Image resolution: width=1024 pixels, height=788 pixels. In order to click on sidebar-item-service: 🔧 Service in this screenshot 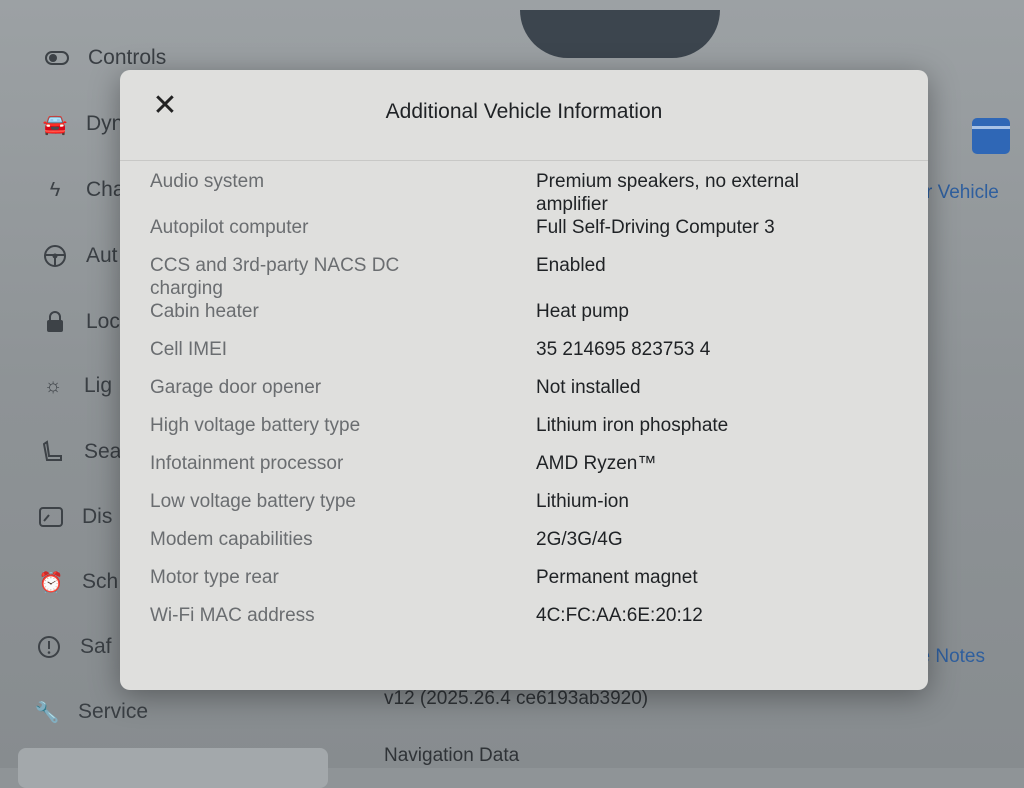, I will do `click(91, 712)`.